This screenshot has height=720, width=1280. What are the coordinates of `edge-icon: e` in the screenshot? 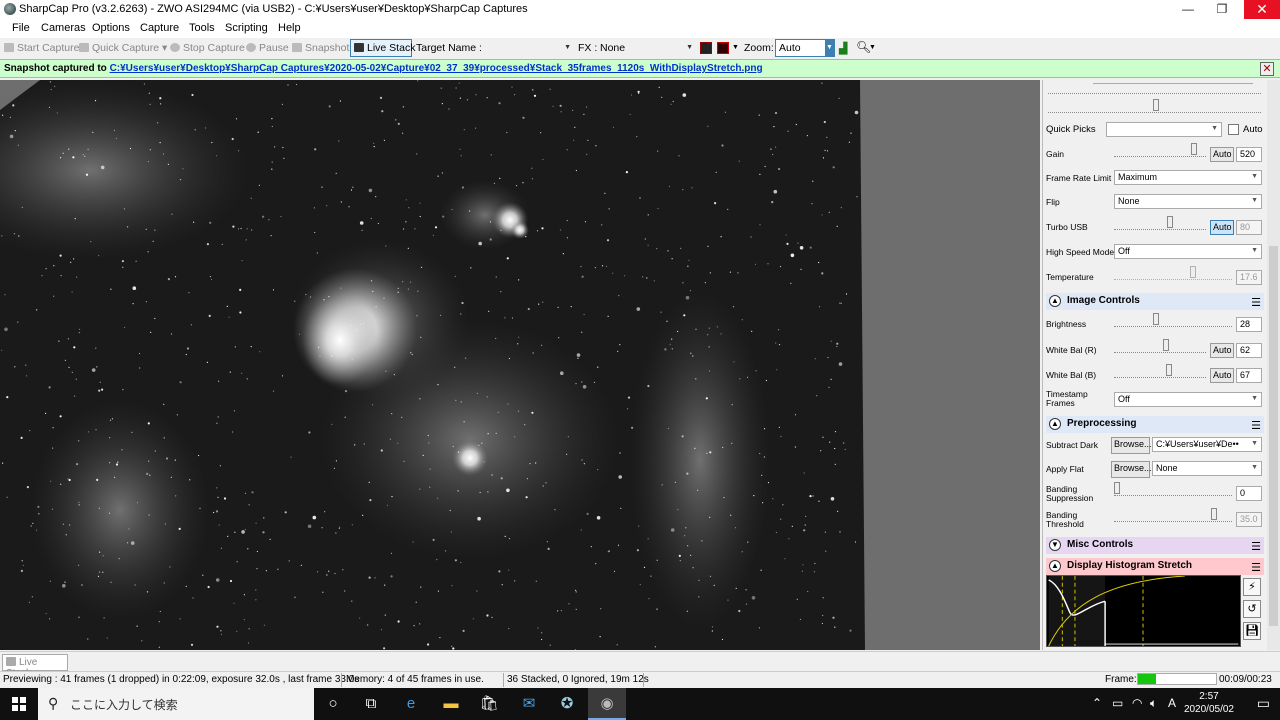 It's located at (411, 704).